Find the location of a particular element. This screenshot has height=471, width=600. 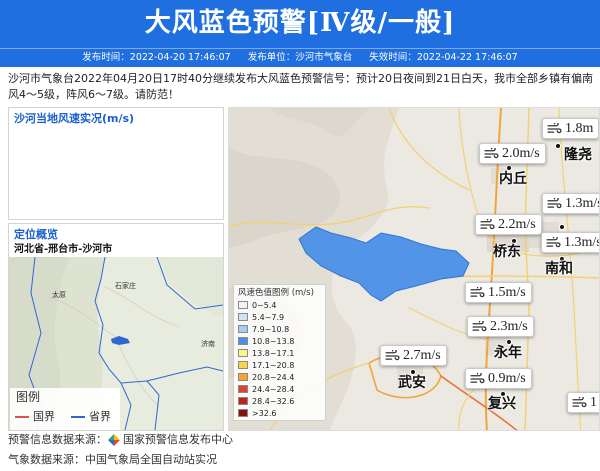

wind-speed-value: 2.7m/s is located at coordinates (422, 355).